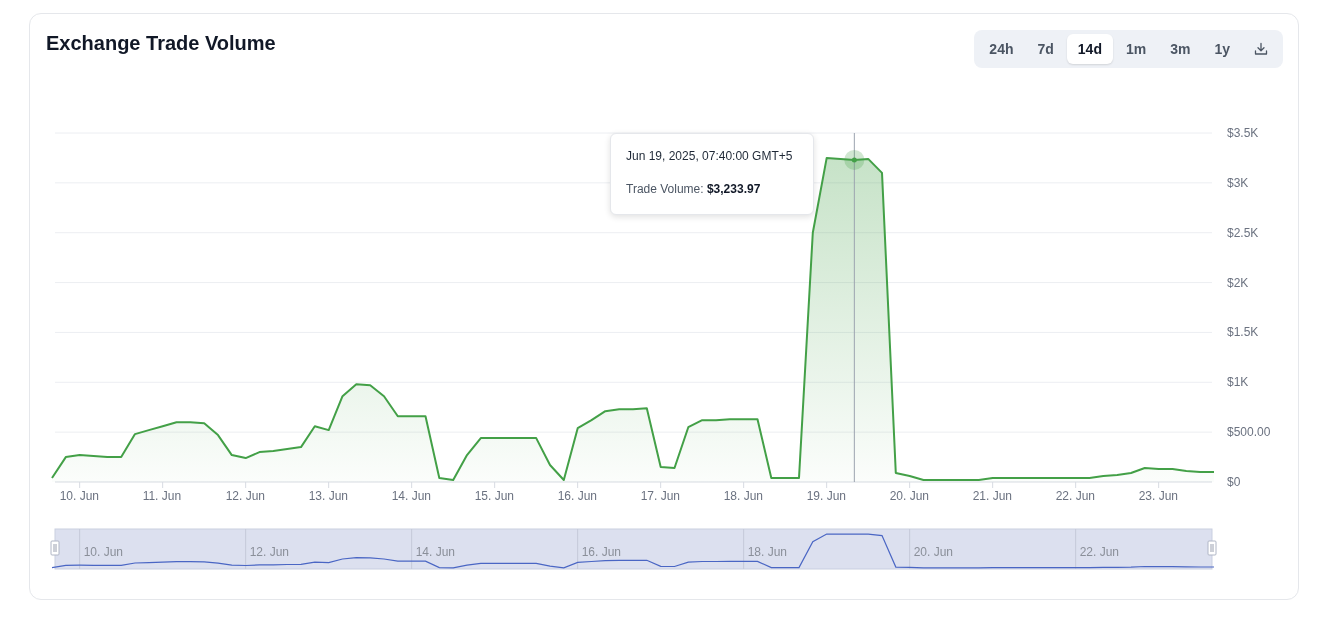 Image resolution: width=1330 pixels, height=619 pixels. What do you see at coordinates (79, 496) in the screenshot?
I see `axis-label: 10. Jun` at bounding box center [79, 496].